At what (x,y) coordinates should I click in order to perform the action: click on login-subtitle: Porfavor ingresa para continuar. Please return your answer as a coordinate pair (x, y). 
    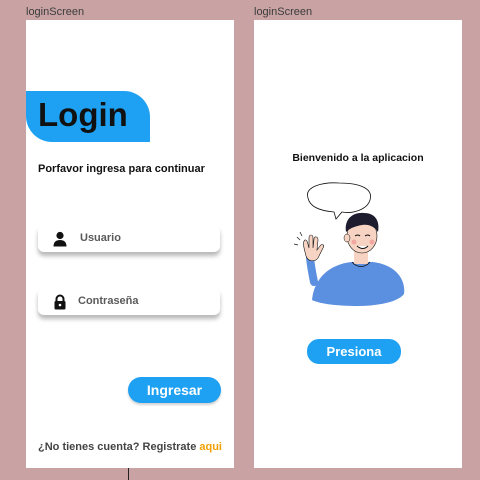
    Looking at the image, I should click on (121, 169).